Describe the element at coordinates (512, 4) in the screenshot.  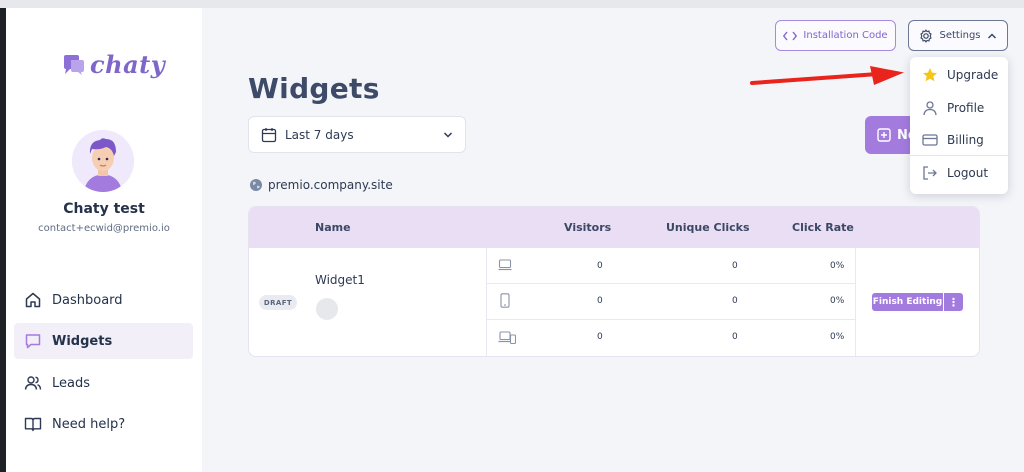
I see `window-top-bar` at that location.